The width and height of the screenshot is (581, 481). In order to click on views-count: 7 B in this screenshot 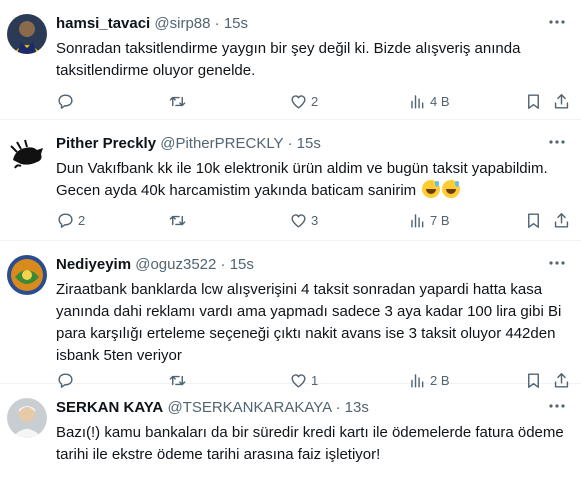, I will do `click(440, 220)`.